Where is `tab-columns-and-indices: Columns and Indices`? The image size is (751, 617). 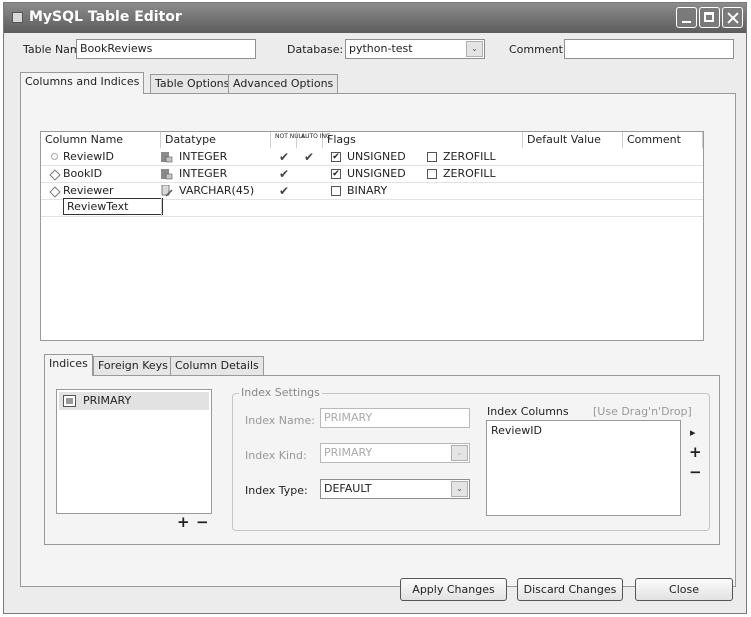 tab-columns-and-indices: Columns and Indices is located at coordinates (82, 83).